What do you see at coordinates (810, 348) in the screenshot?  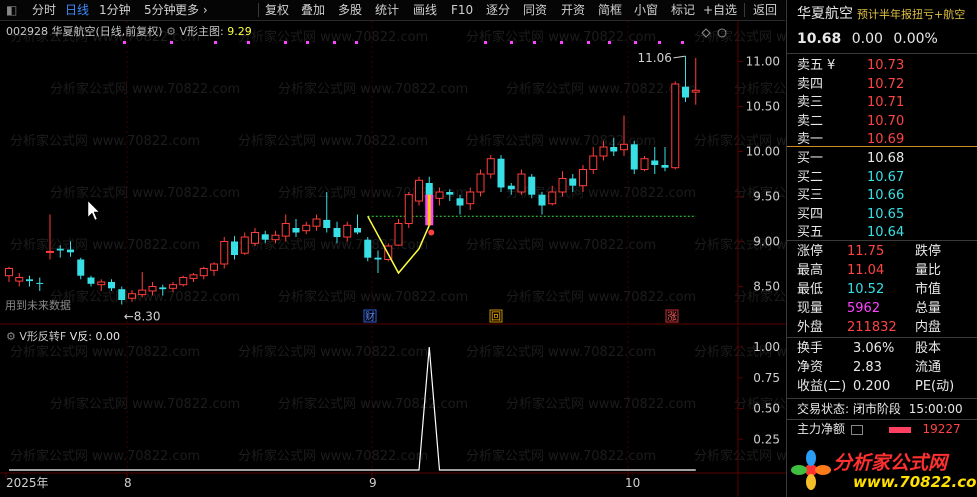 I see `stat-label: 换手` at bounding box center [810, 348].